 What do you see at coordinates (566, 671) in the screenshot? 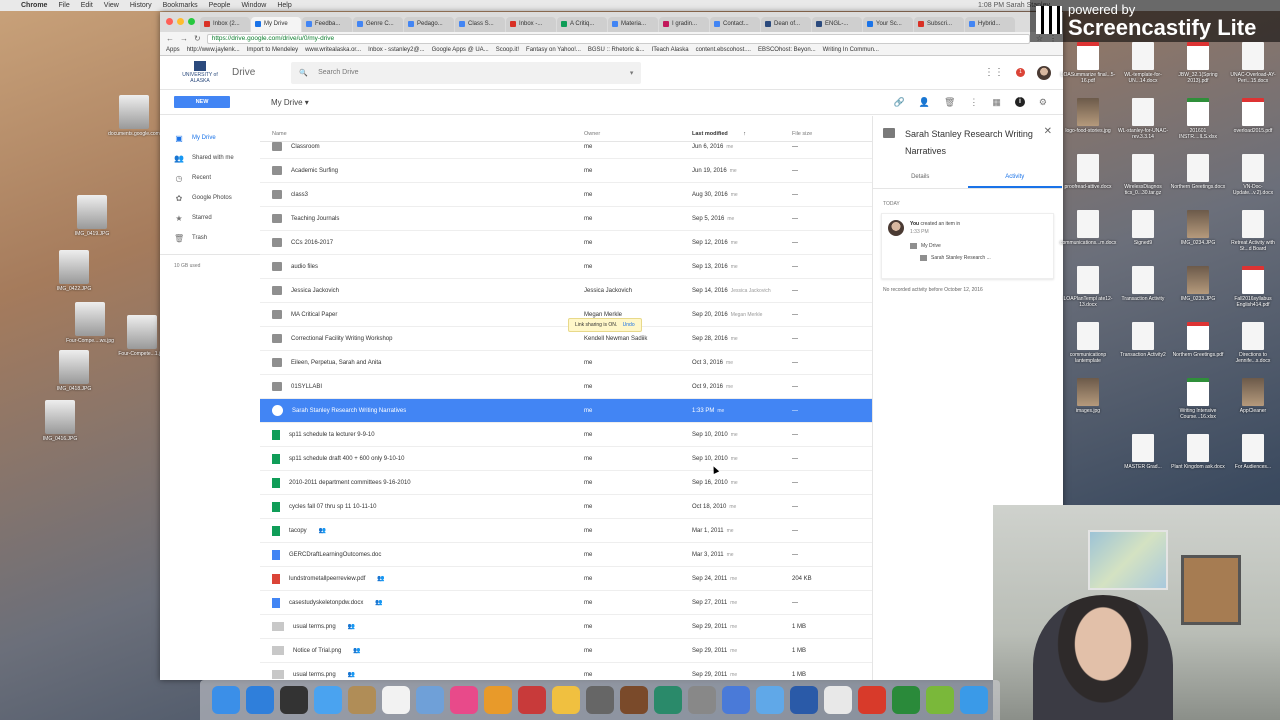
I see `table-row: usual terms.png 👥 me Sep 29, 2011 me 1 MB` at bounding box center [566, 671].